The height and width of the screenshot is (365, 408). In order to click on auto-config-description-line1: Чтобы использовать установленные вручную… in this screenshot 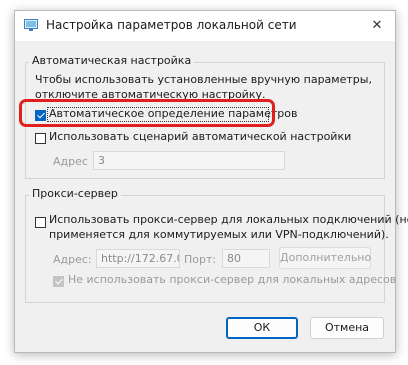, I will do `click(203, 79)`.